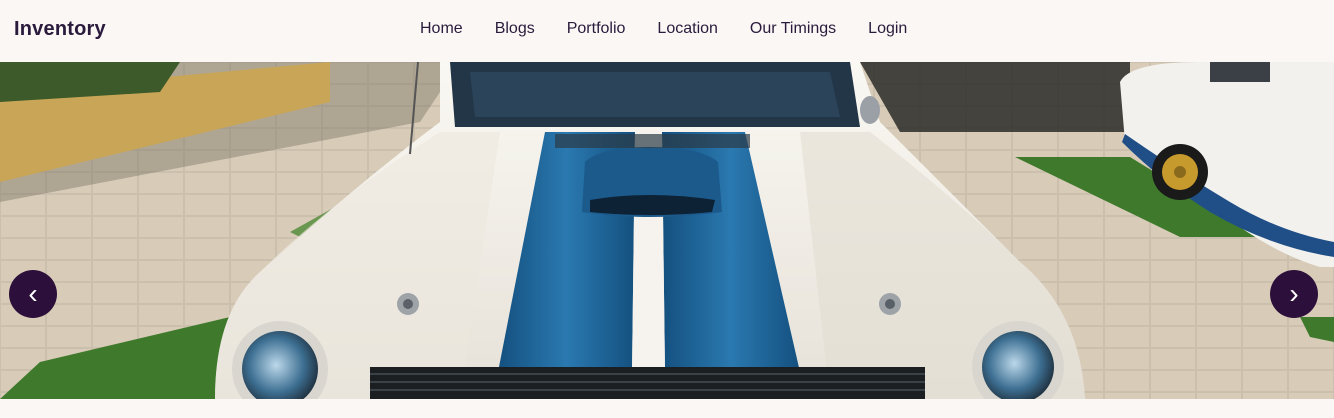  Describe the element at coordinates (667, 408) in the screenshot. I see `page-bottom-area` at that location.